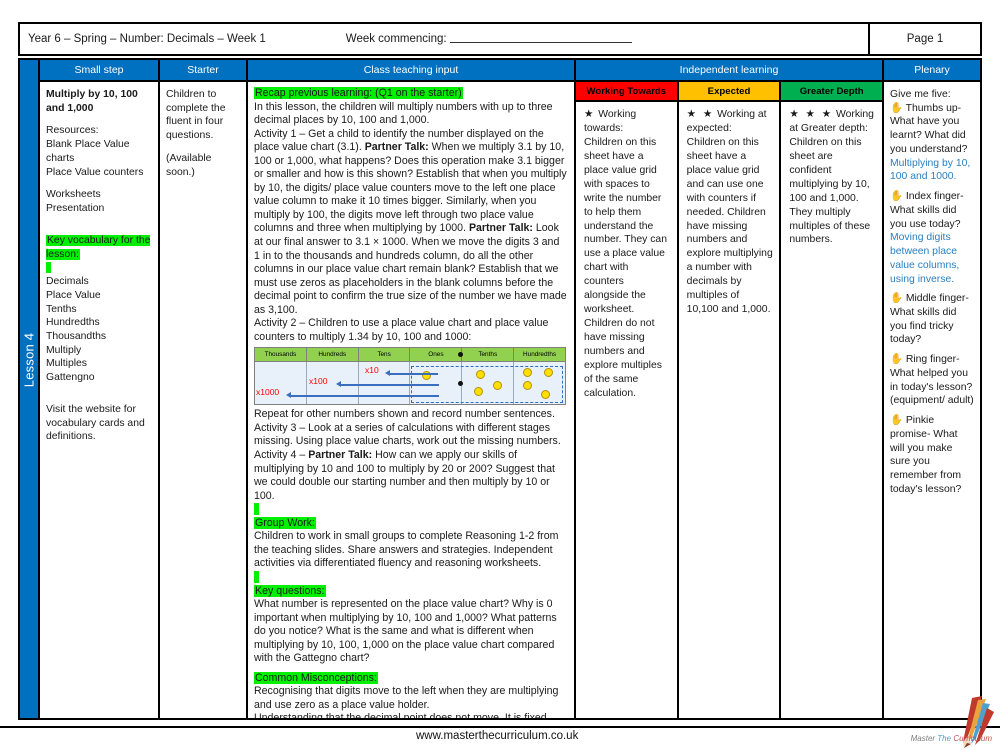 This screenshot has width=1000, height=750. Describe the element at coordinates (285, 522) in the screenshot. I see `group-work-heading: Group Work:` at that location.